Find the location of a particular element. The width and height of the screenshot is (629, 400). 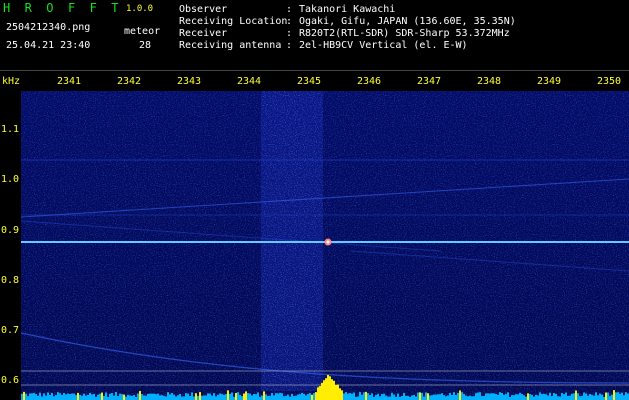

header-divider is located at coordinates (314, 70).